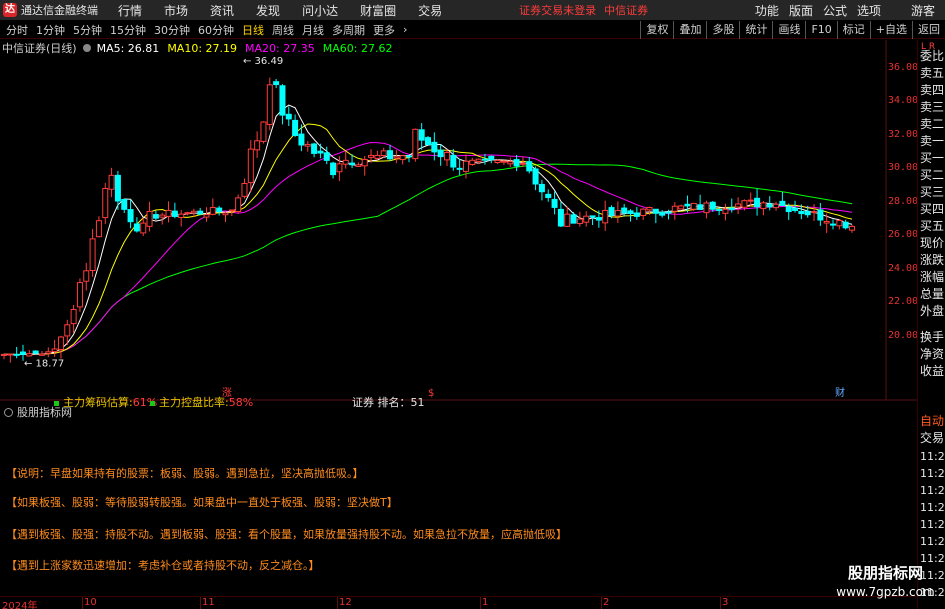 Image resolution: width=945 pixels, height=609 pixels. What do you see at coordinates (801, 10) in the screenshot?
I see `menu-item-layout: 版面` at bounding box center [801, 10].